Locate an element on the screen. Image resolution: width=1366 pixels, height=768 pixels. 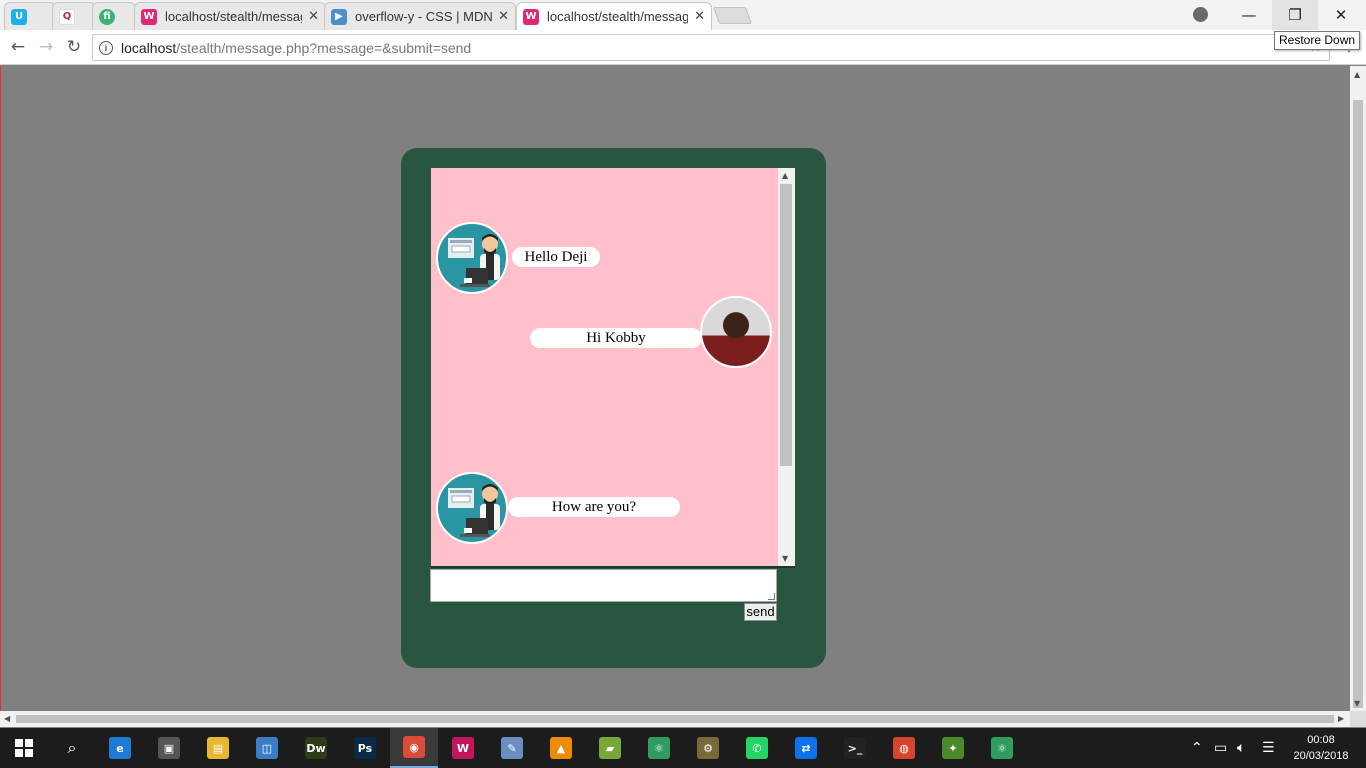
chrome-icon: ◉ is located at coordinates (414, 747).